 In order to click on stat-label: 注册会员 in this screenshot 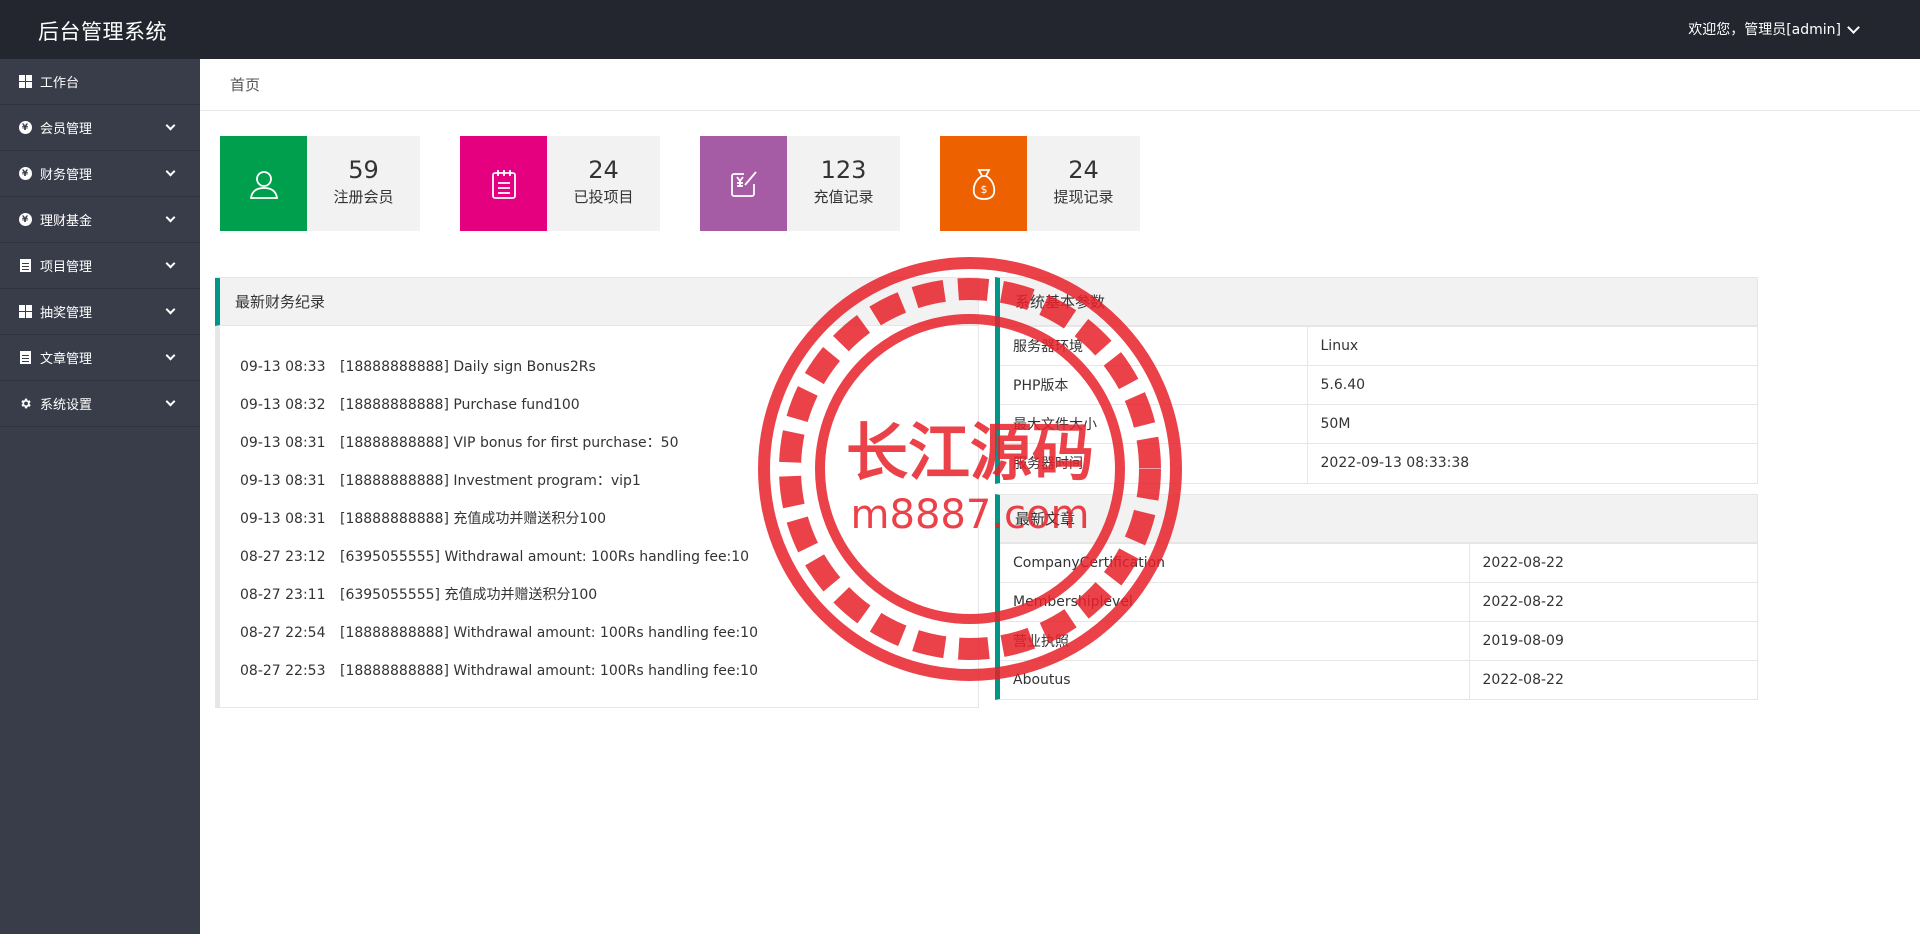, I will do `click(363, 197)`.